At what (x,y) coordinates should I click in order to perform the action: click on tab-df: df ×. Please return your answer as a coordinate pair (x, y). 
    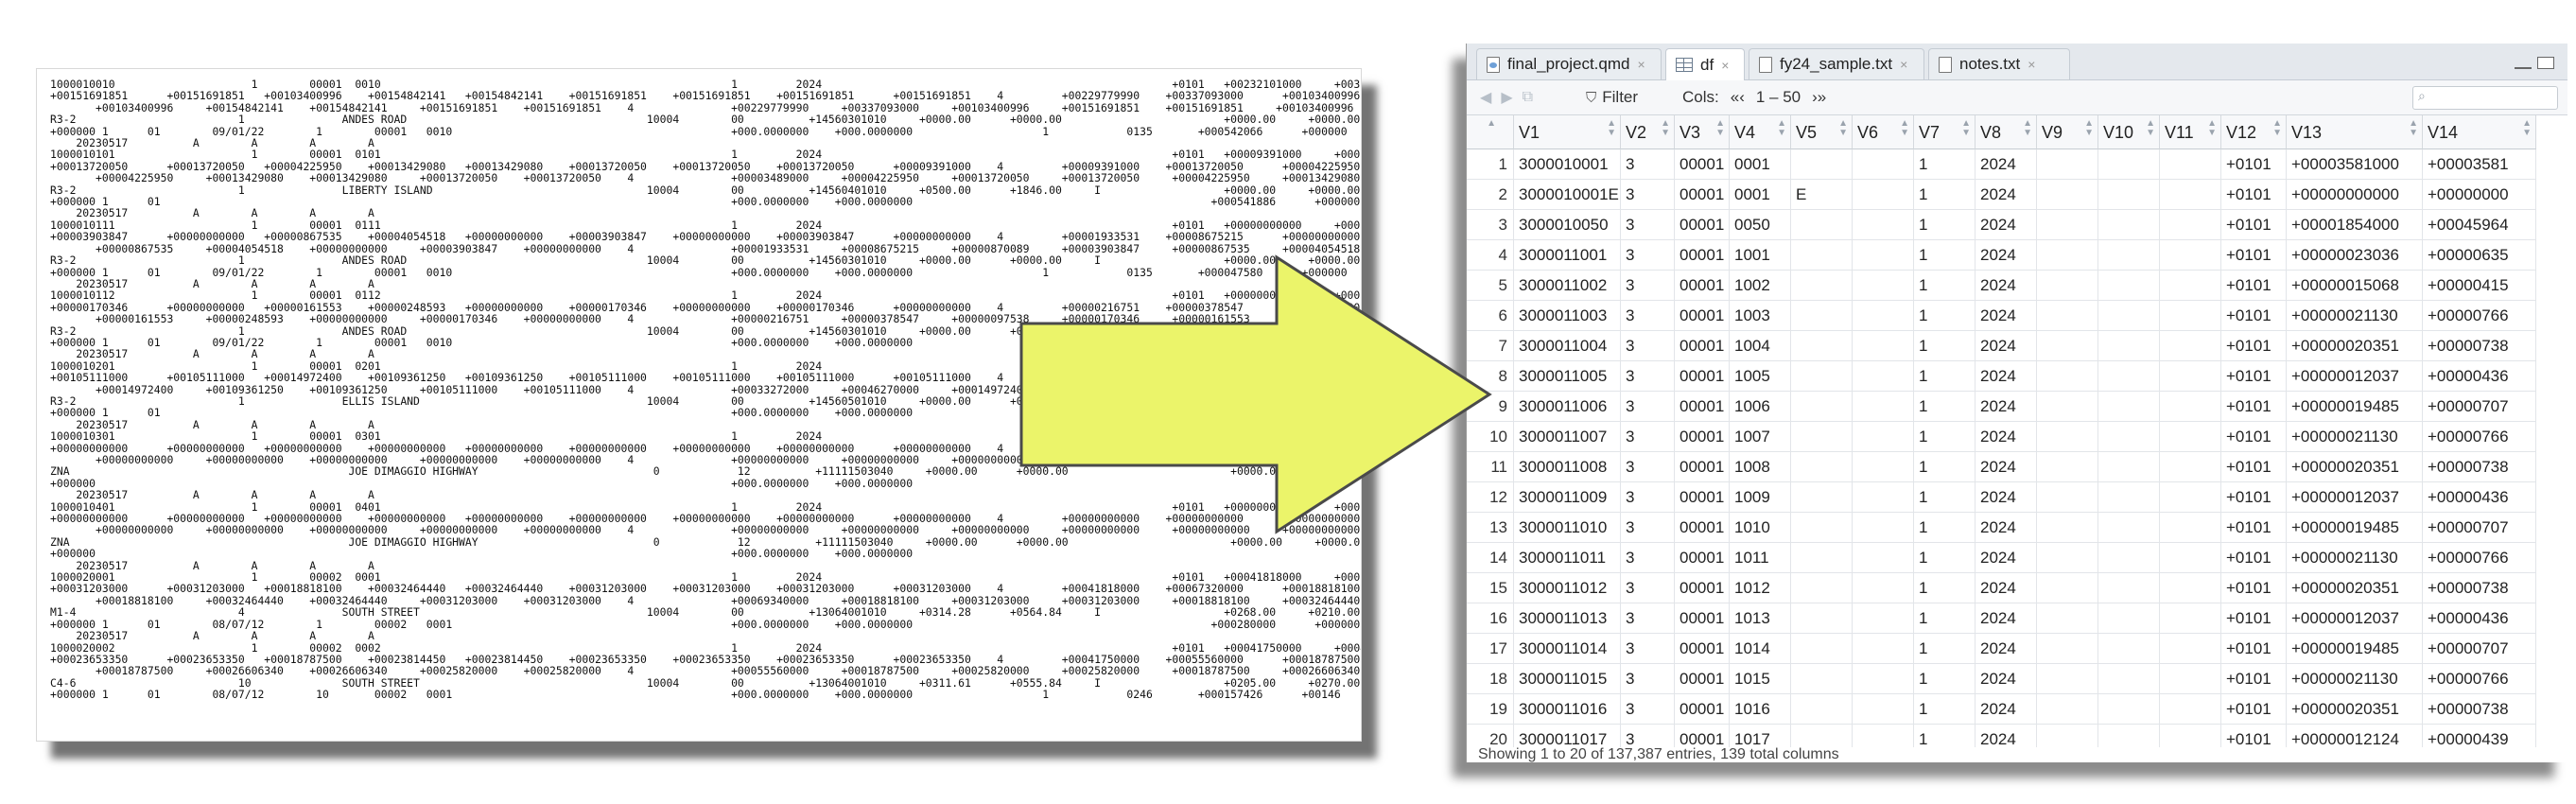
    Looking at the image, I should click on (1705, 64).